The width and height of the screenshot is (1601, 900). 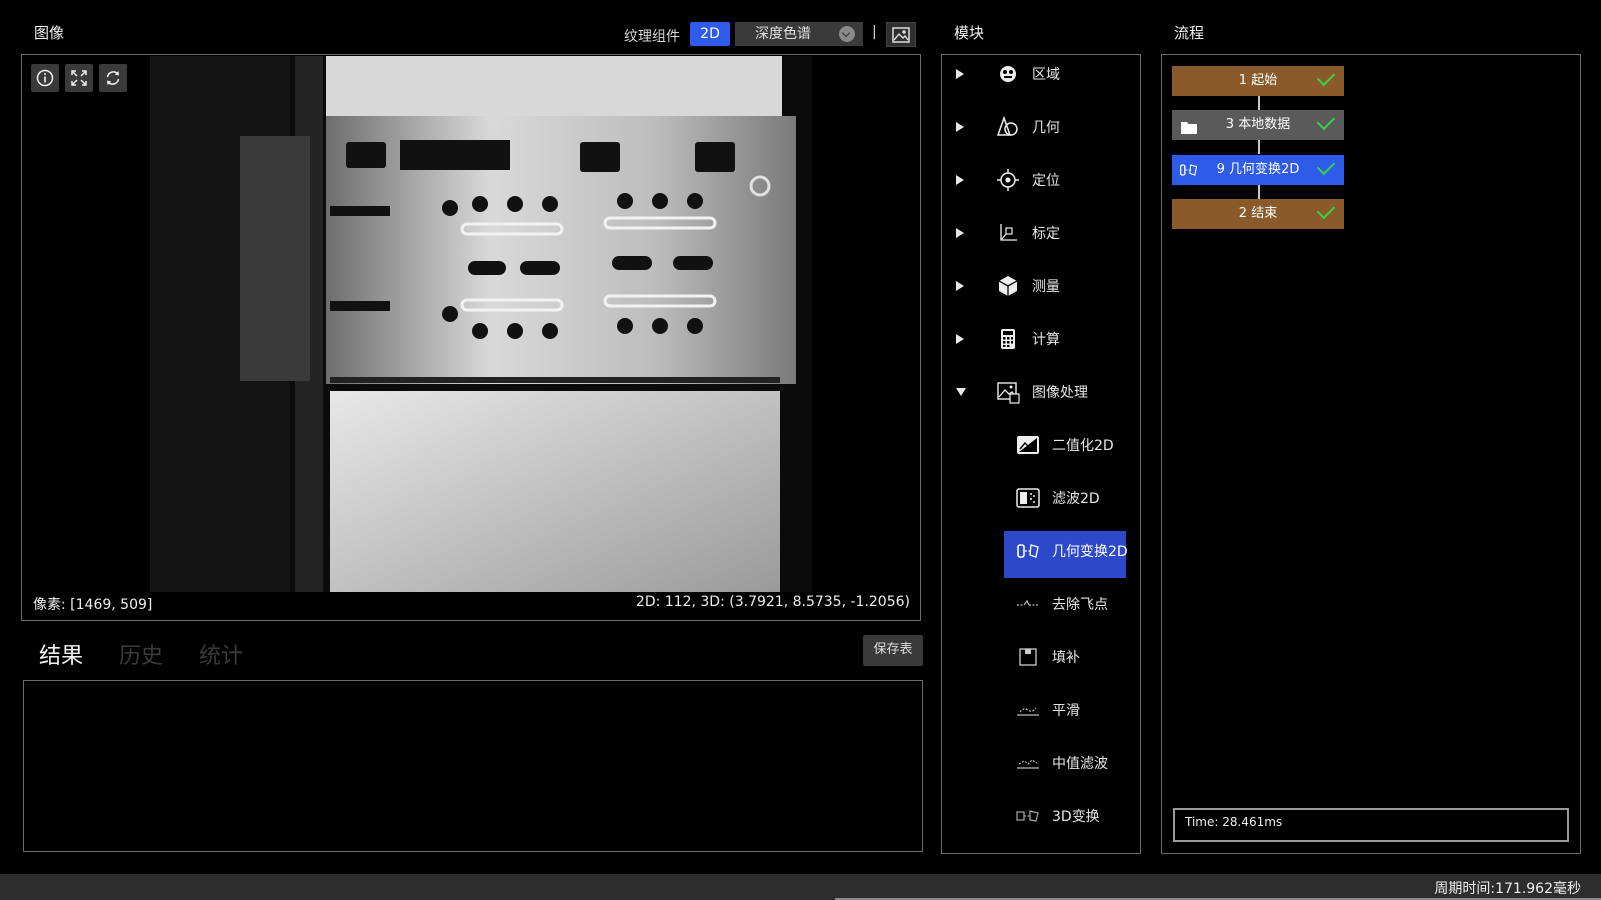 I want to click on modules-title: 模块, so click(x=969, y=33).